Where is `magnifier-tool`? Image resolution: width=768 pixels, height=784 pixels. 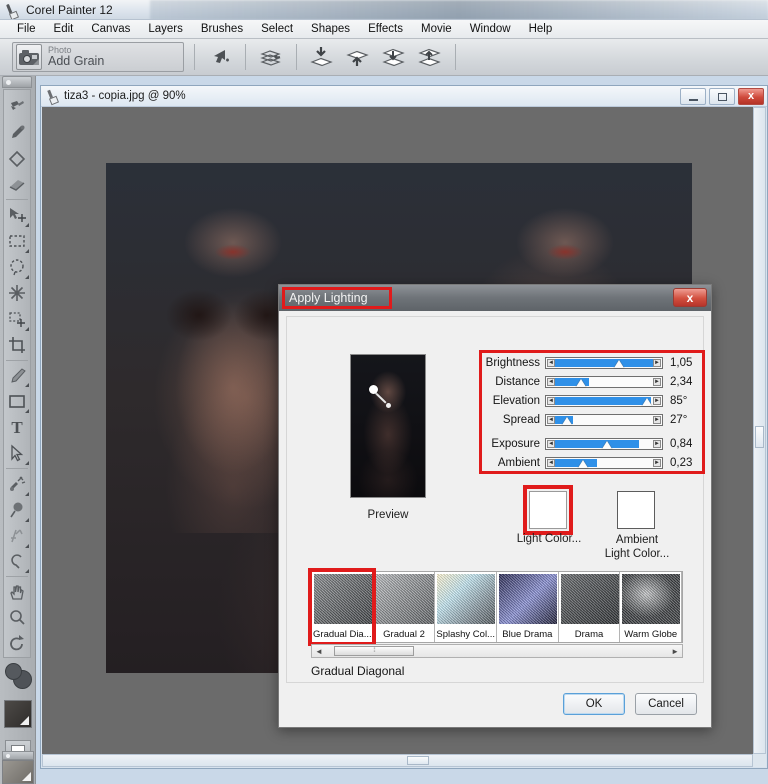 magnifier-tool is located at coordinates (17, 618).